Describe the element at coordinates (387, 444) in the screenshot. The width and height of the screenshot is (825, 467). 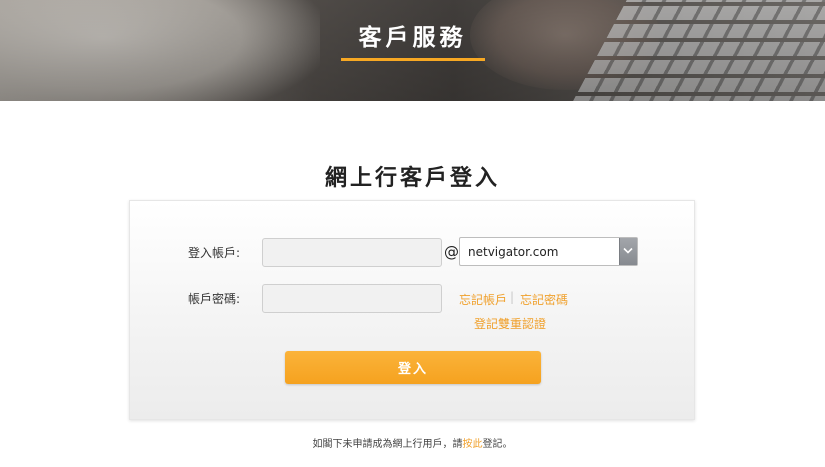
I see `register-note-prefix: 如閣下未申請成為網上行用戶，請` at that location.